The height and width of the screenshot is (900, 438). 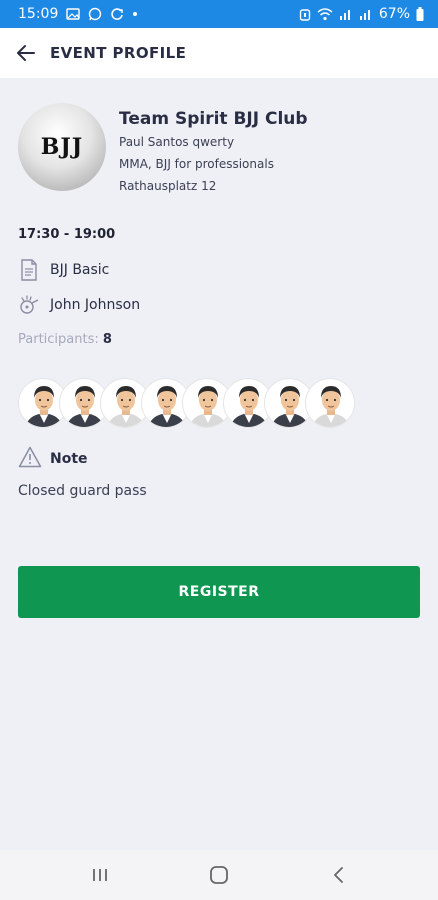 I want to click on chevron-left-icon, so click(x=339, y=875).